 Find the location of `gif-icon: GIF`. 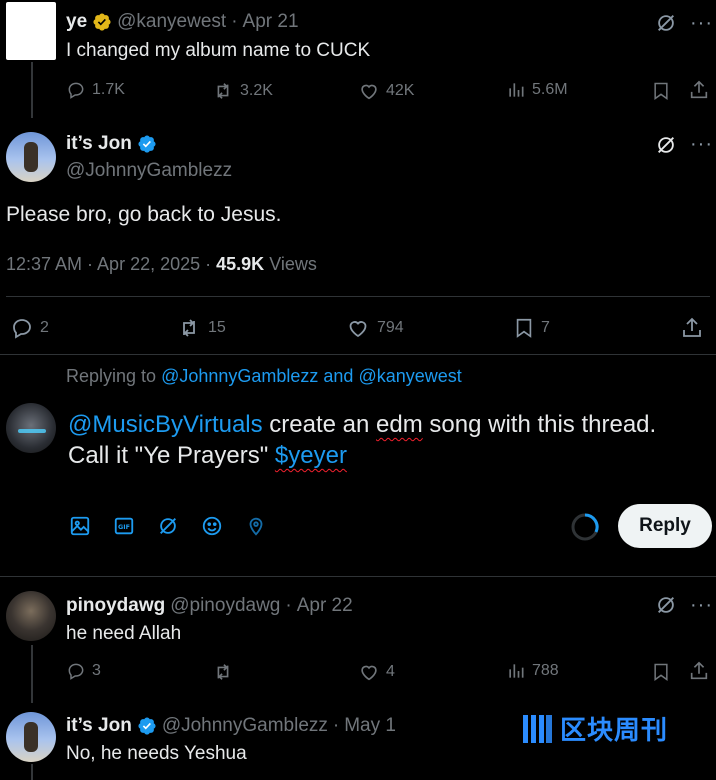

gif-icon: GIF is located at coordinates (124, 526).